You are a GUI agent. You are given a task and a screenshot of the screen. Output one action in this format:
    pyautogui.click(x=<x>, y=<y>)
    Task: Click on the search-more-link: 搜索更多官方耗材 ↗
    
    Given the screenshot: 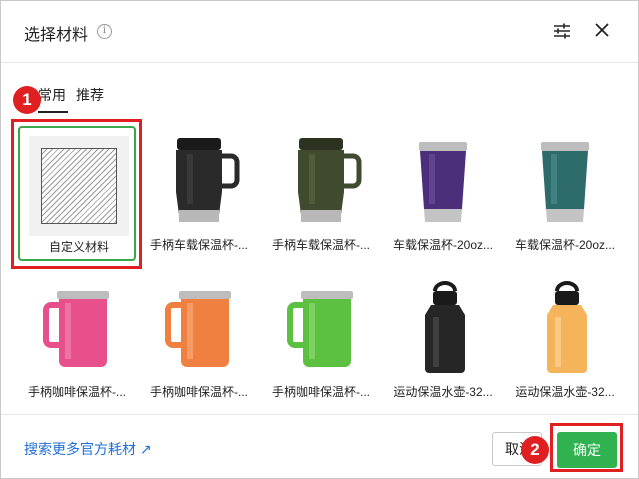 What is the action you would take?
    pyautogui.click(x=88, y=449)
    